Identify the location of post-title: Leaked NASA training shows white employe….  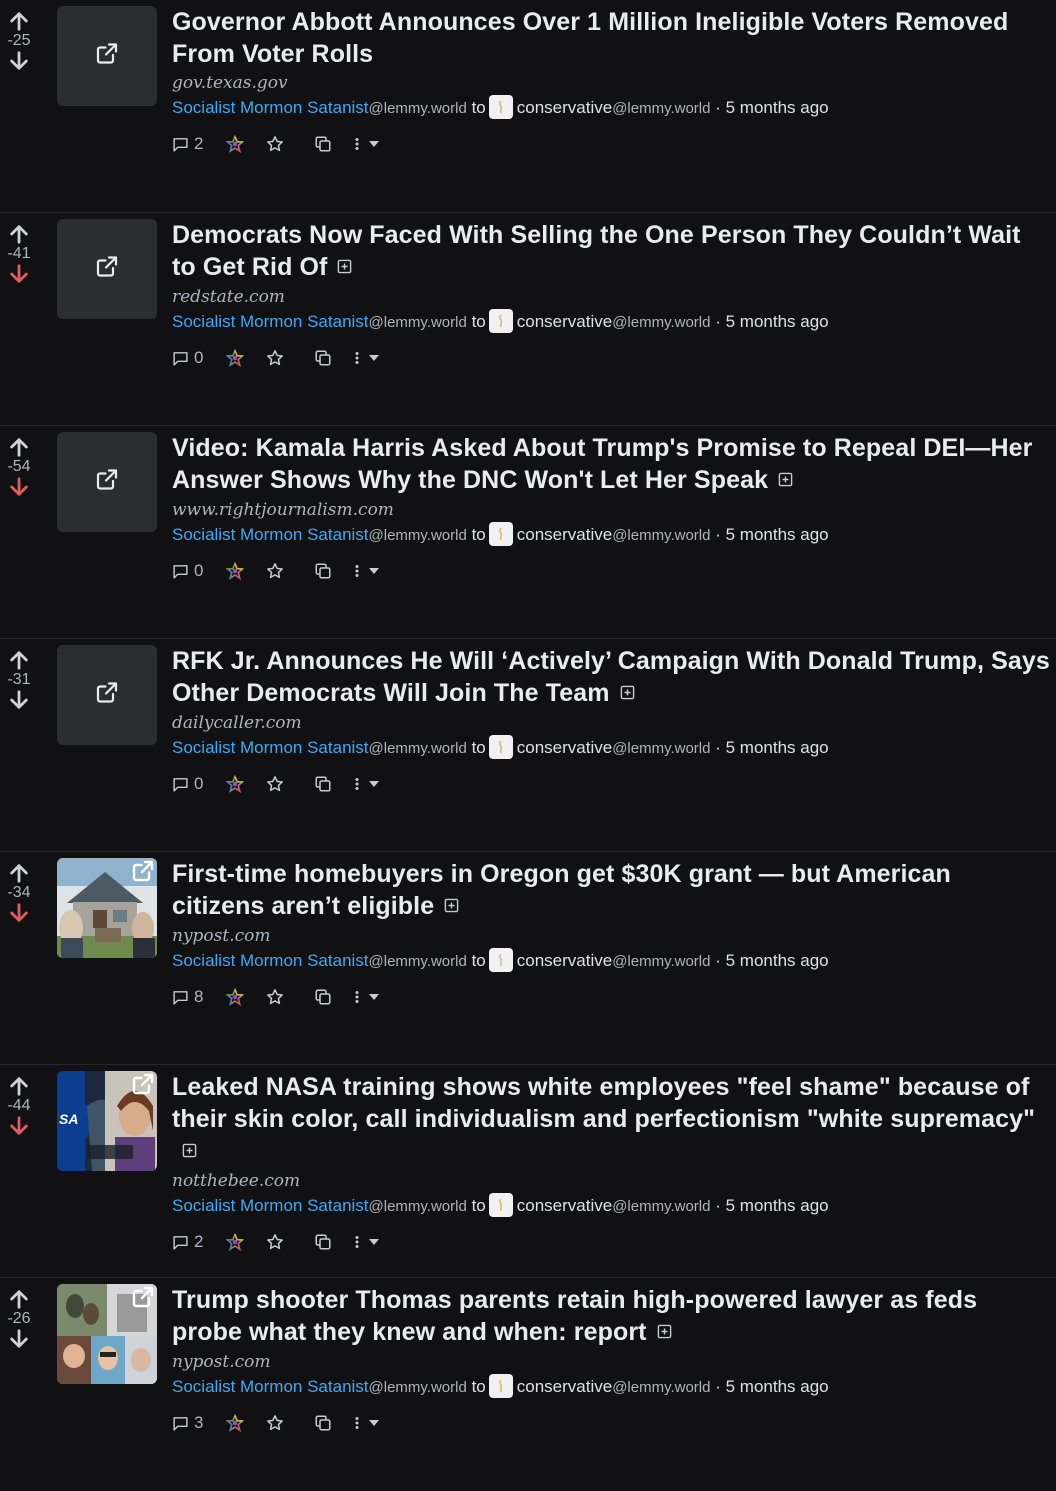
(603, 1103).